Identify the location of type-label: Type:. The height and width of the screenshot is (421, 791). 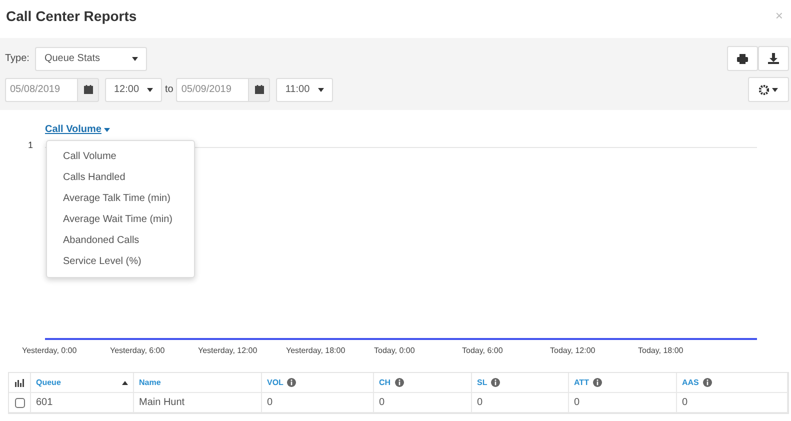
(17, 58).